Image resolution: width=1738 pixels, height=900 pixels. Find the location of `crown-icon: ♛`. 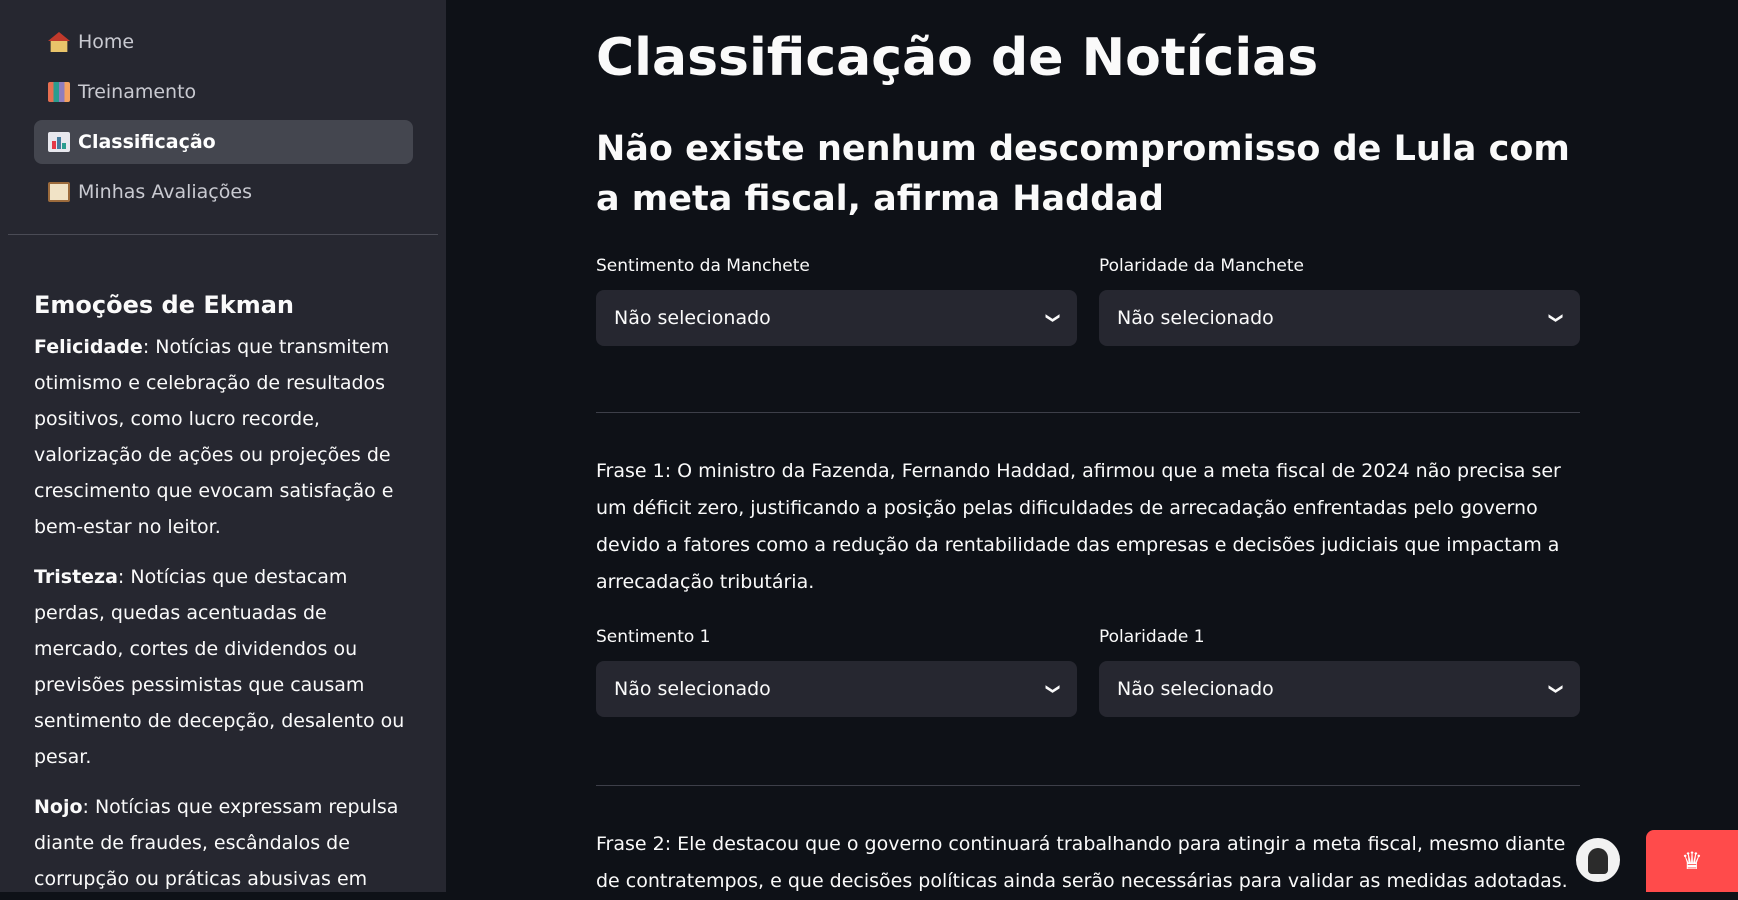

crown-icon: ♛ is located at coordinates (1692, 861).